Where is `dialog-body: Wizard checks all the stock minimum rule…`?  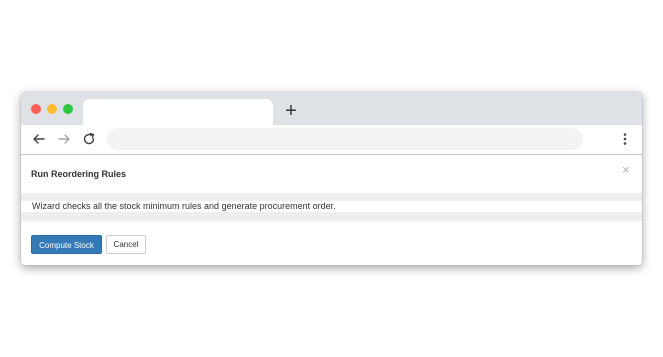
dialog-body: Wizard checks all the stock minimum rule… is located at coordinates (331, 206).